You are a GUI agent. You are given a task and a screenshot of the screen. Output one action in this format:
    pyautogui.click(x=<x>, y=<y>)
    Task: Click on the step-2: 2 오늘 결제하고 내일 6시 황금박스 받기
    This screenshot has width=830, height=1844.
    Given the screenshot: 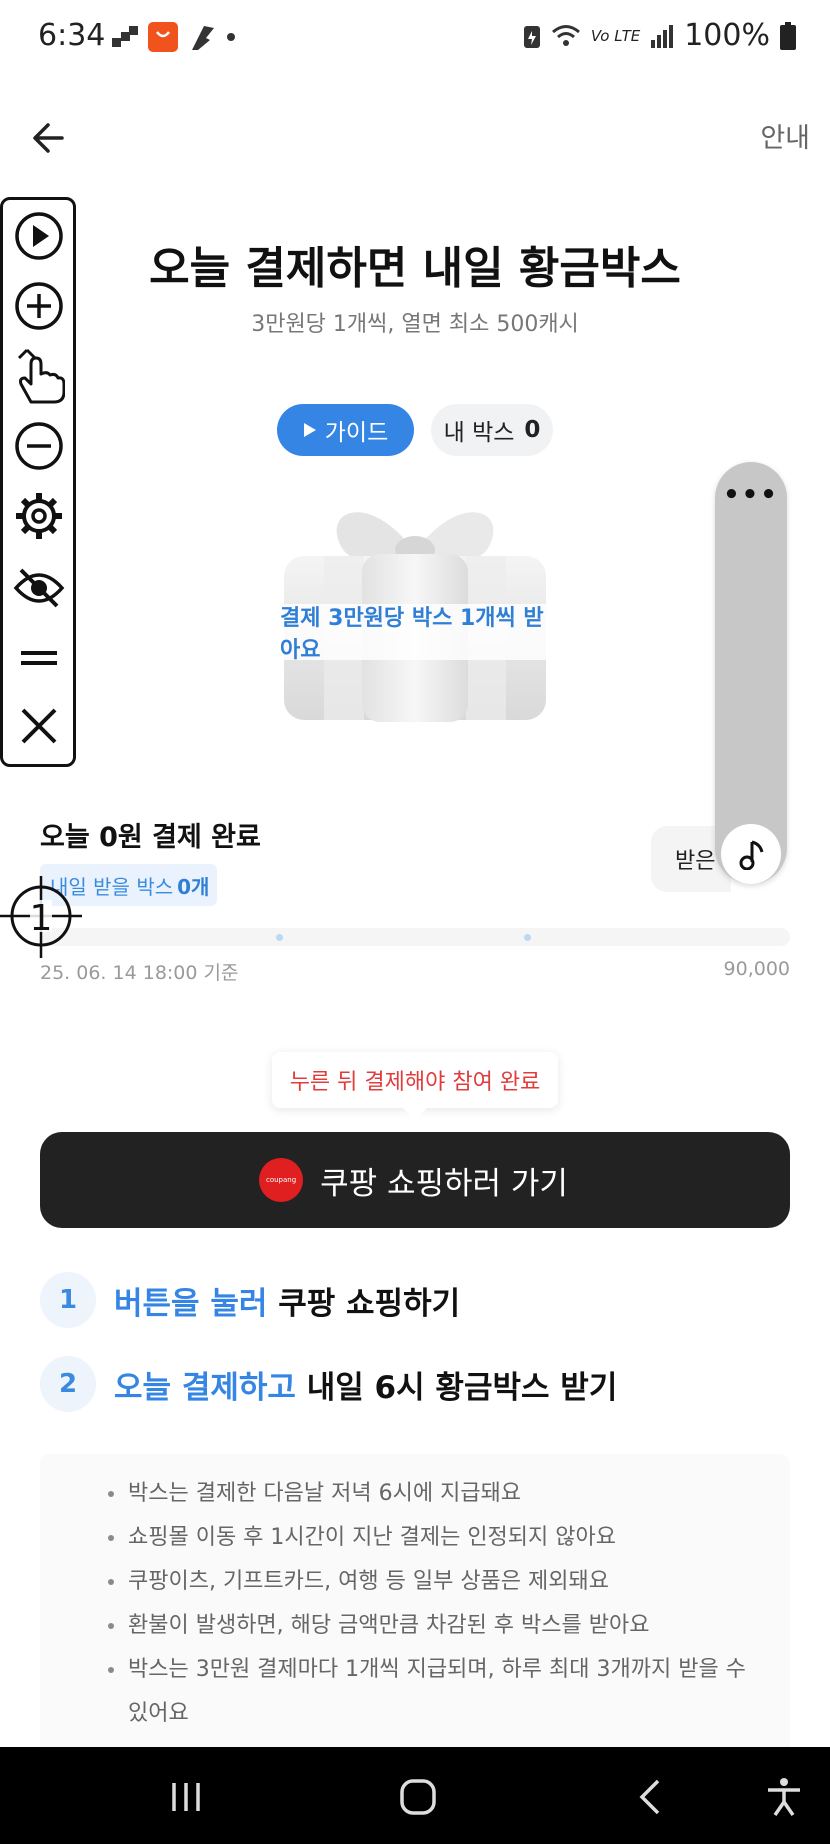 What is the action you would take?
    pyautogui.click(x=328, y=1384)
    